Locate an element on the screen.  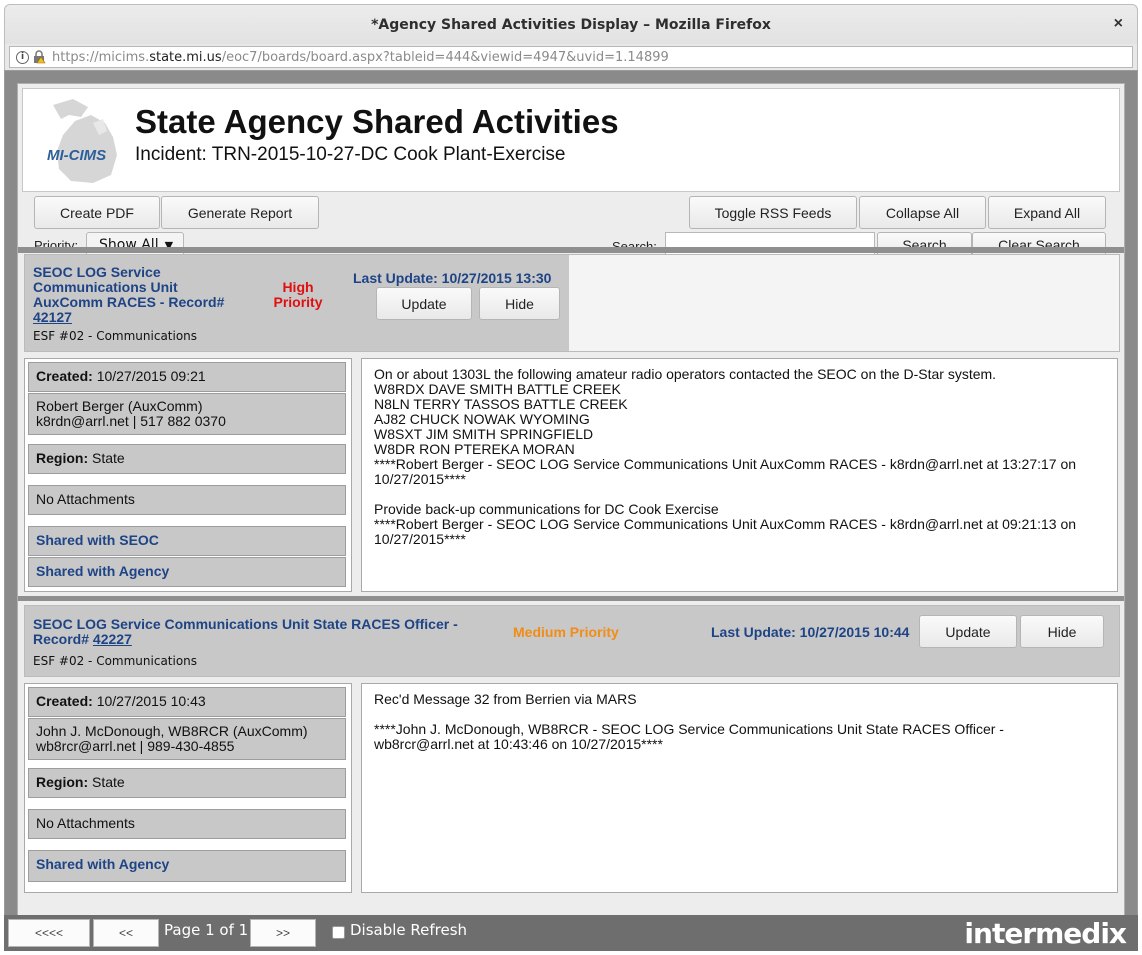
last-update: Last Update: 10/27/2015 10:44 is located at coordinates (810, 632).